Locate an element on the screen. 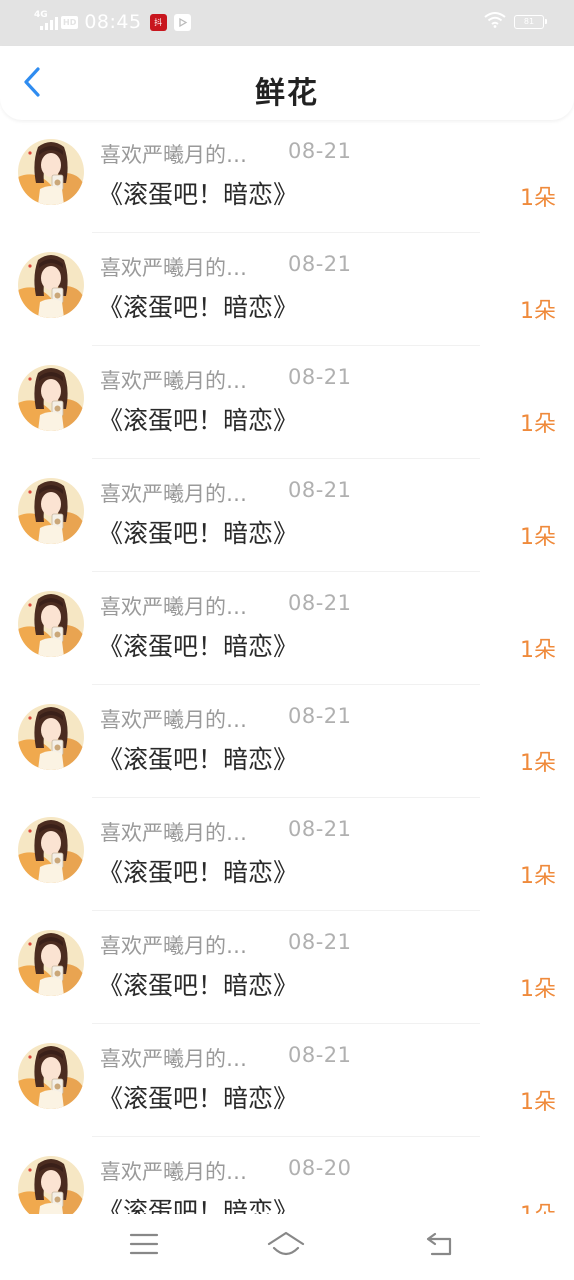 The height and width of the screenshot is (1280, 574). status-left: 4G HD 08:45 抖 is located at coordinates (112, 22).